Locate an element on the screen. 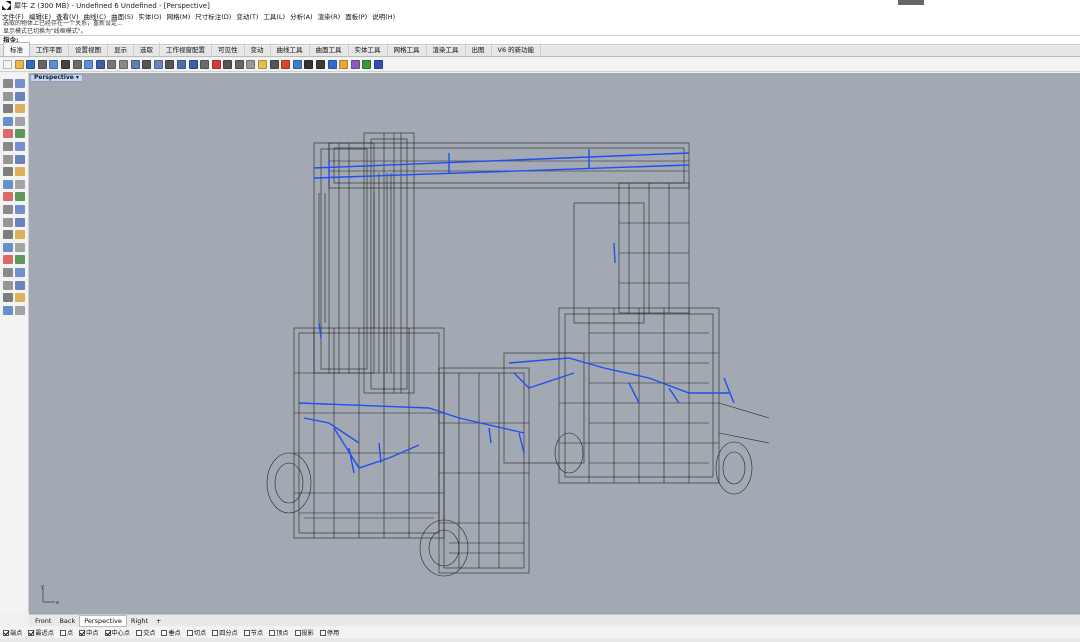  osnap-option: 投影 is located at coordinates (304, 632).